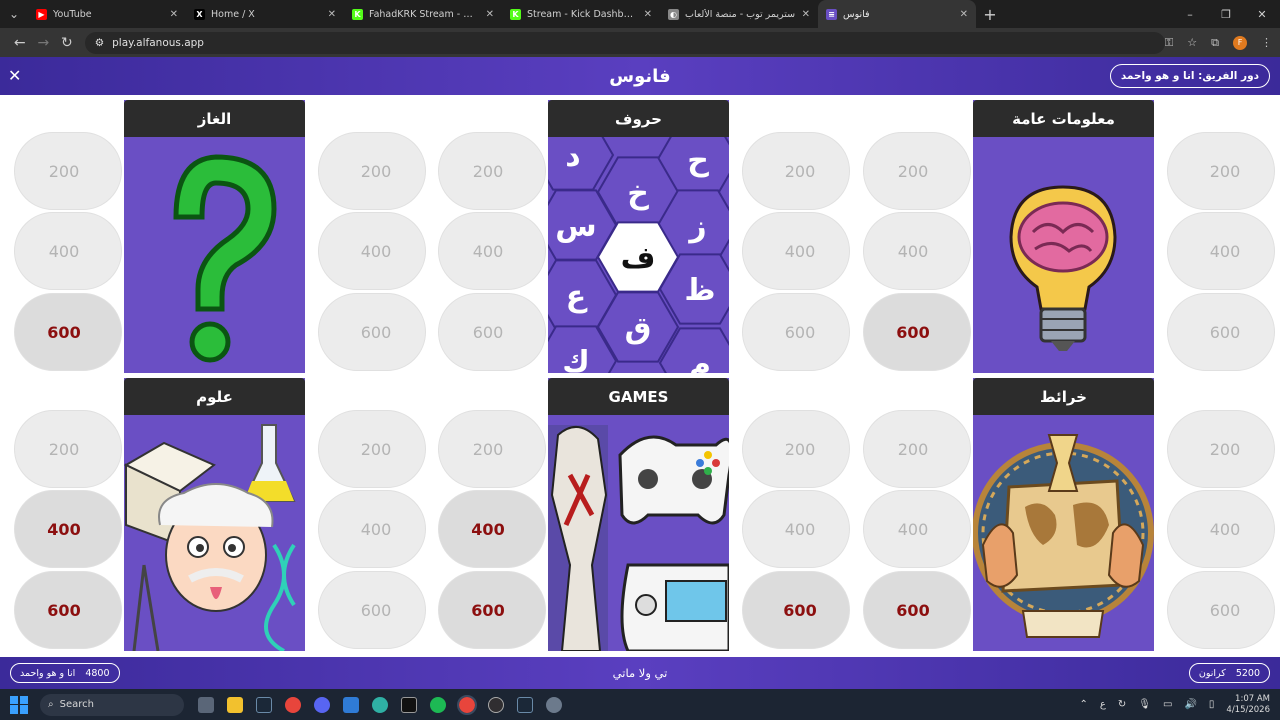 This screenshot has width=1280, height=720. I want to click on browser-tab: ≡ فانوس ✕, so click(897, 14).